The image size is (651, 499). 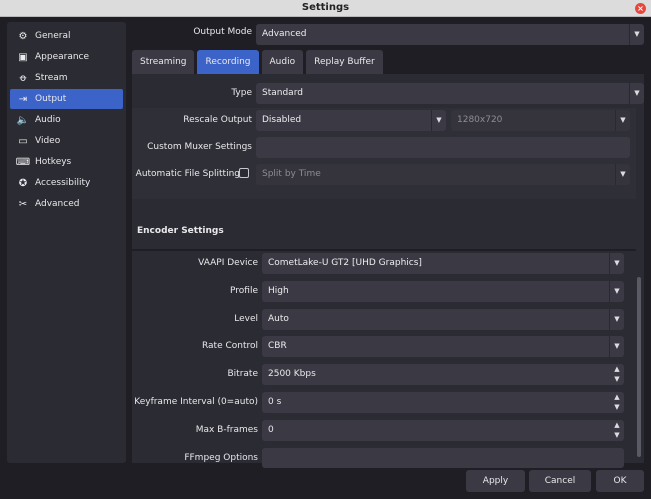 I want to click on sidebar-item-accessibility: ✪ Accessibility, so click(x=66, y=183).